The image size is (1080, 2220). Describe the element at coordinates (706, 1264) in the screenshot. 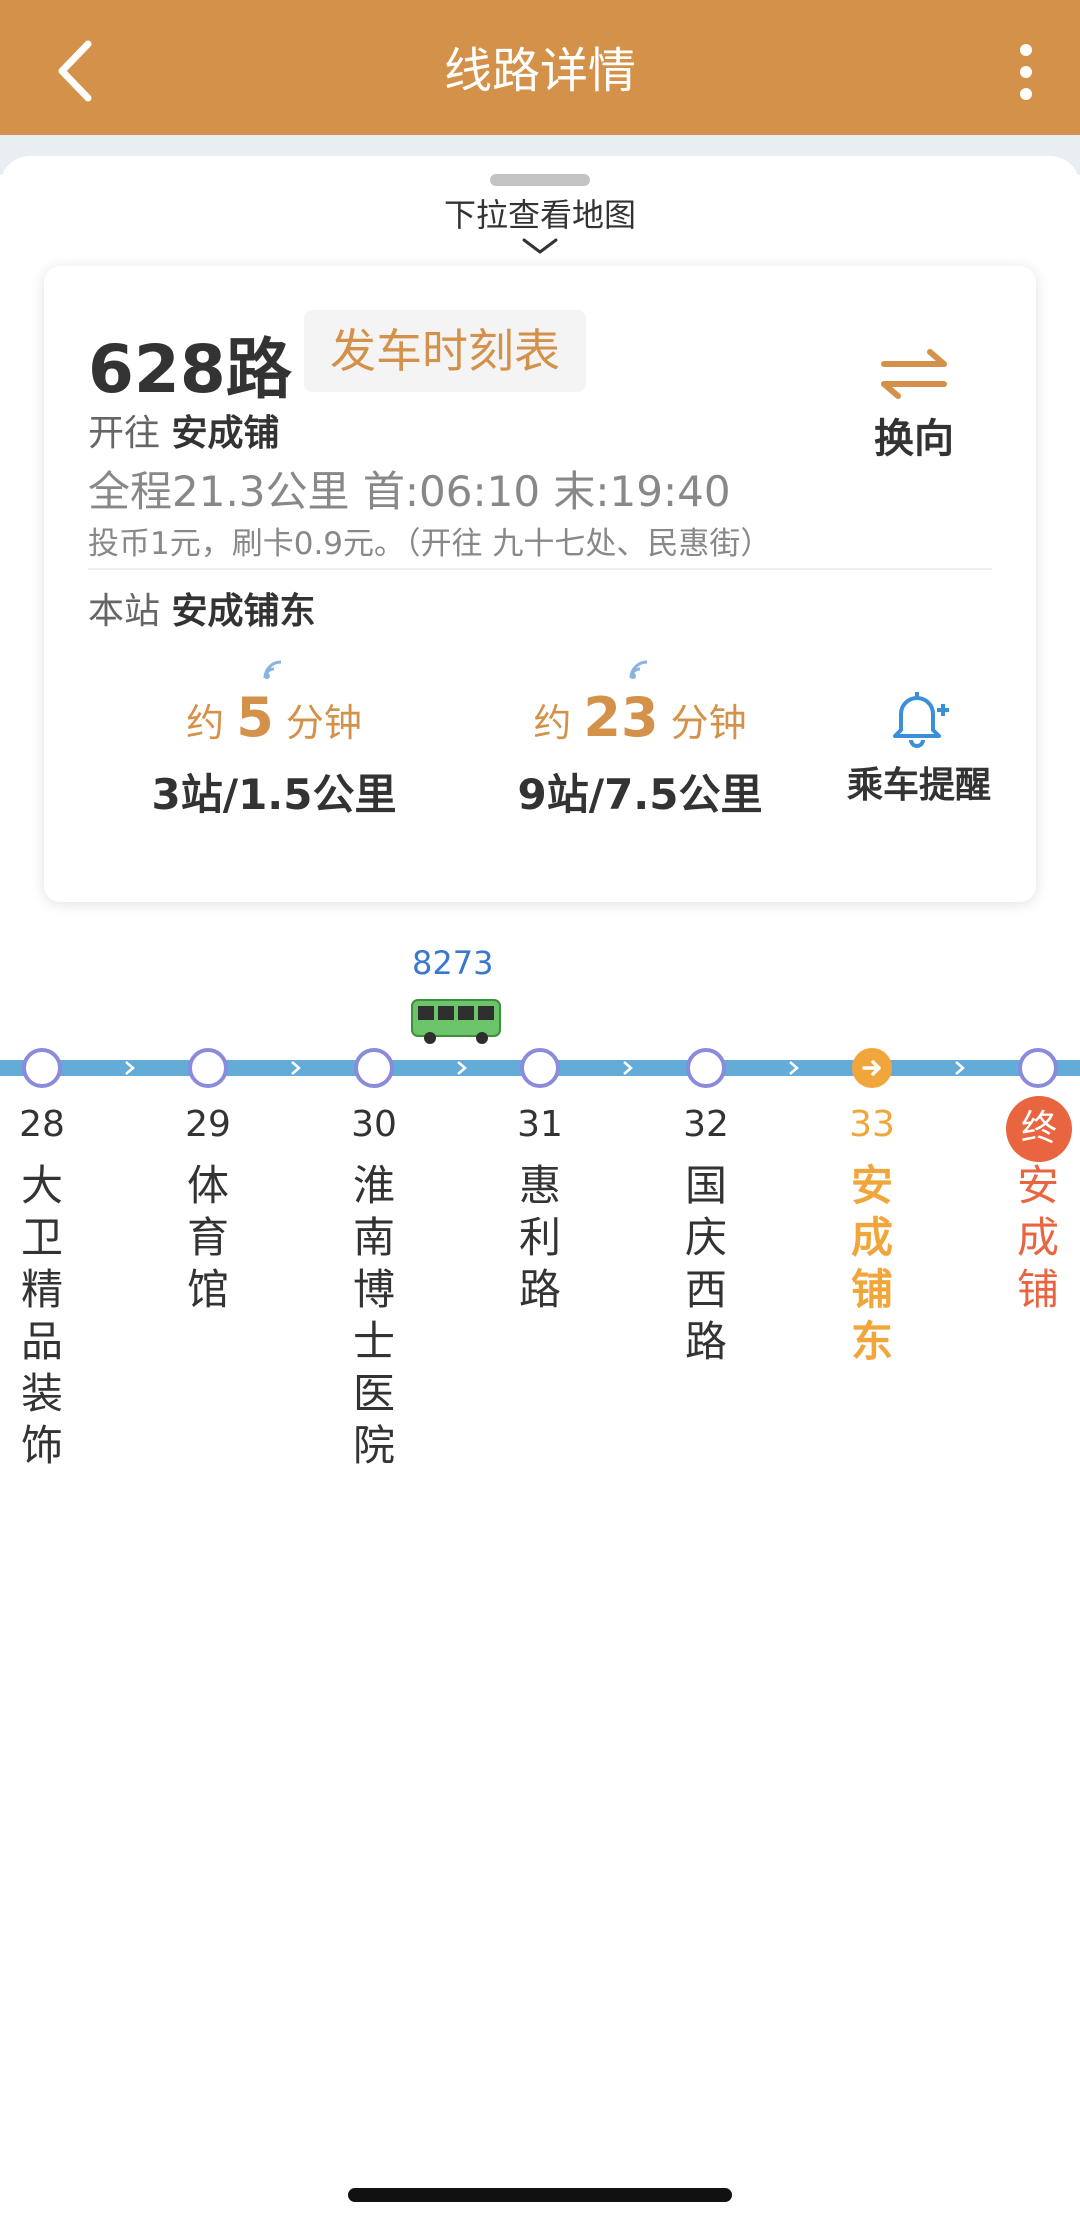

I see `stop-name: 国庆西路` at that location.